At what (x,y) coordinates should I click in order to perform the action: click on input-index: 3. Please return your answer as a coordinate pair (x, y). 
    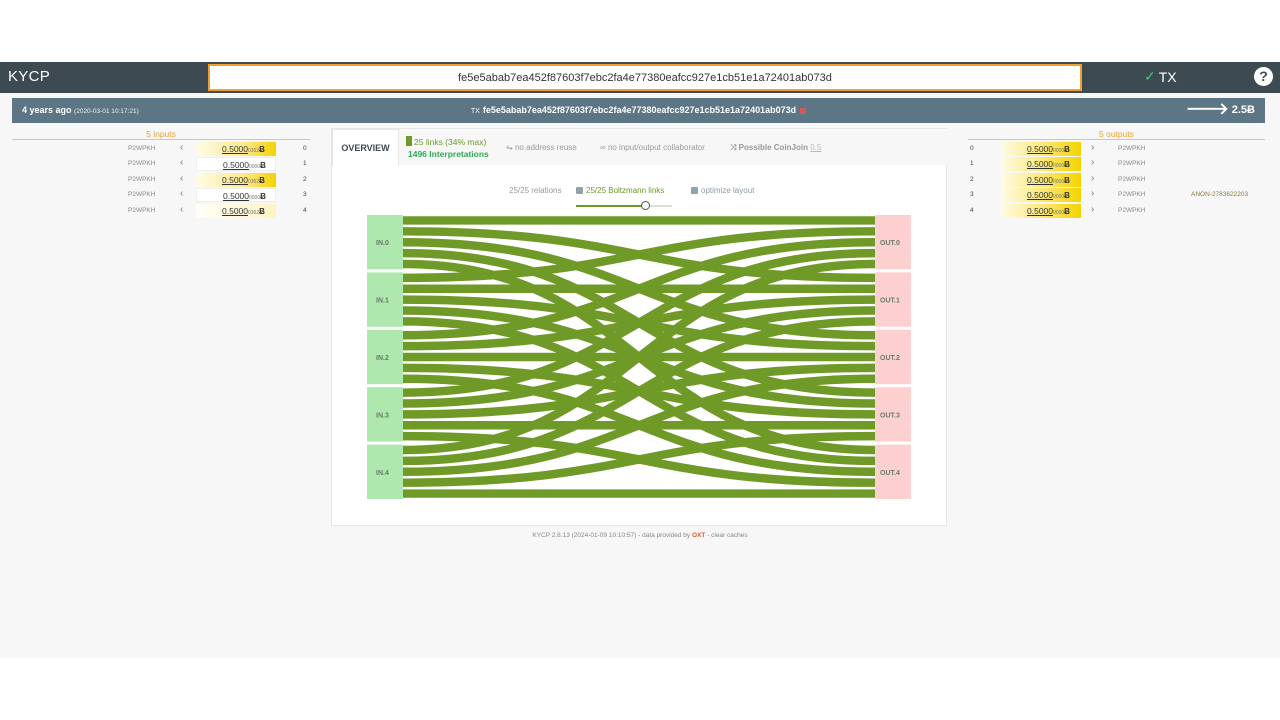
    Looking at the image, I should click on (305, 195).